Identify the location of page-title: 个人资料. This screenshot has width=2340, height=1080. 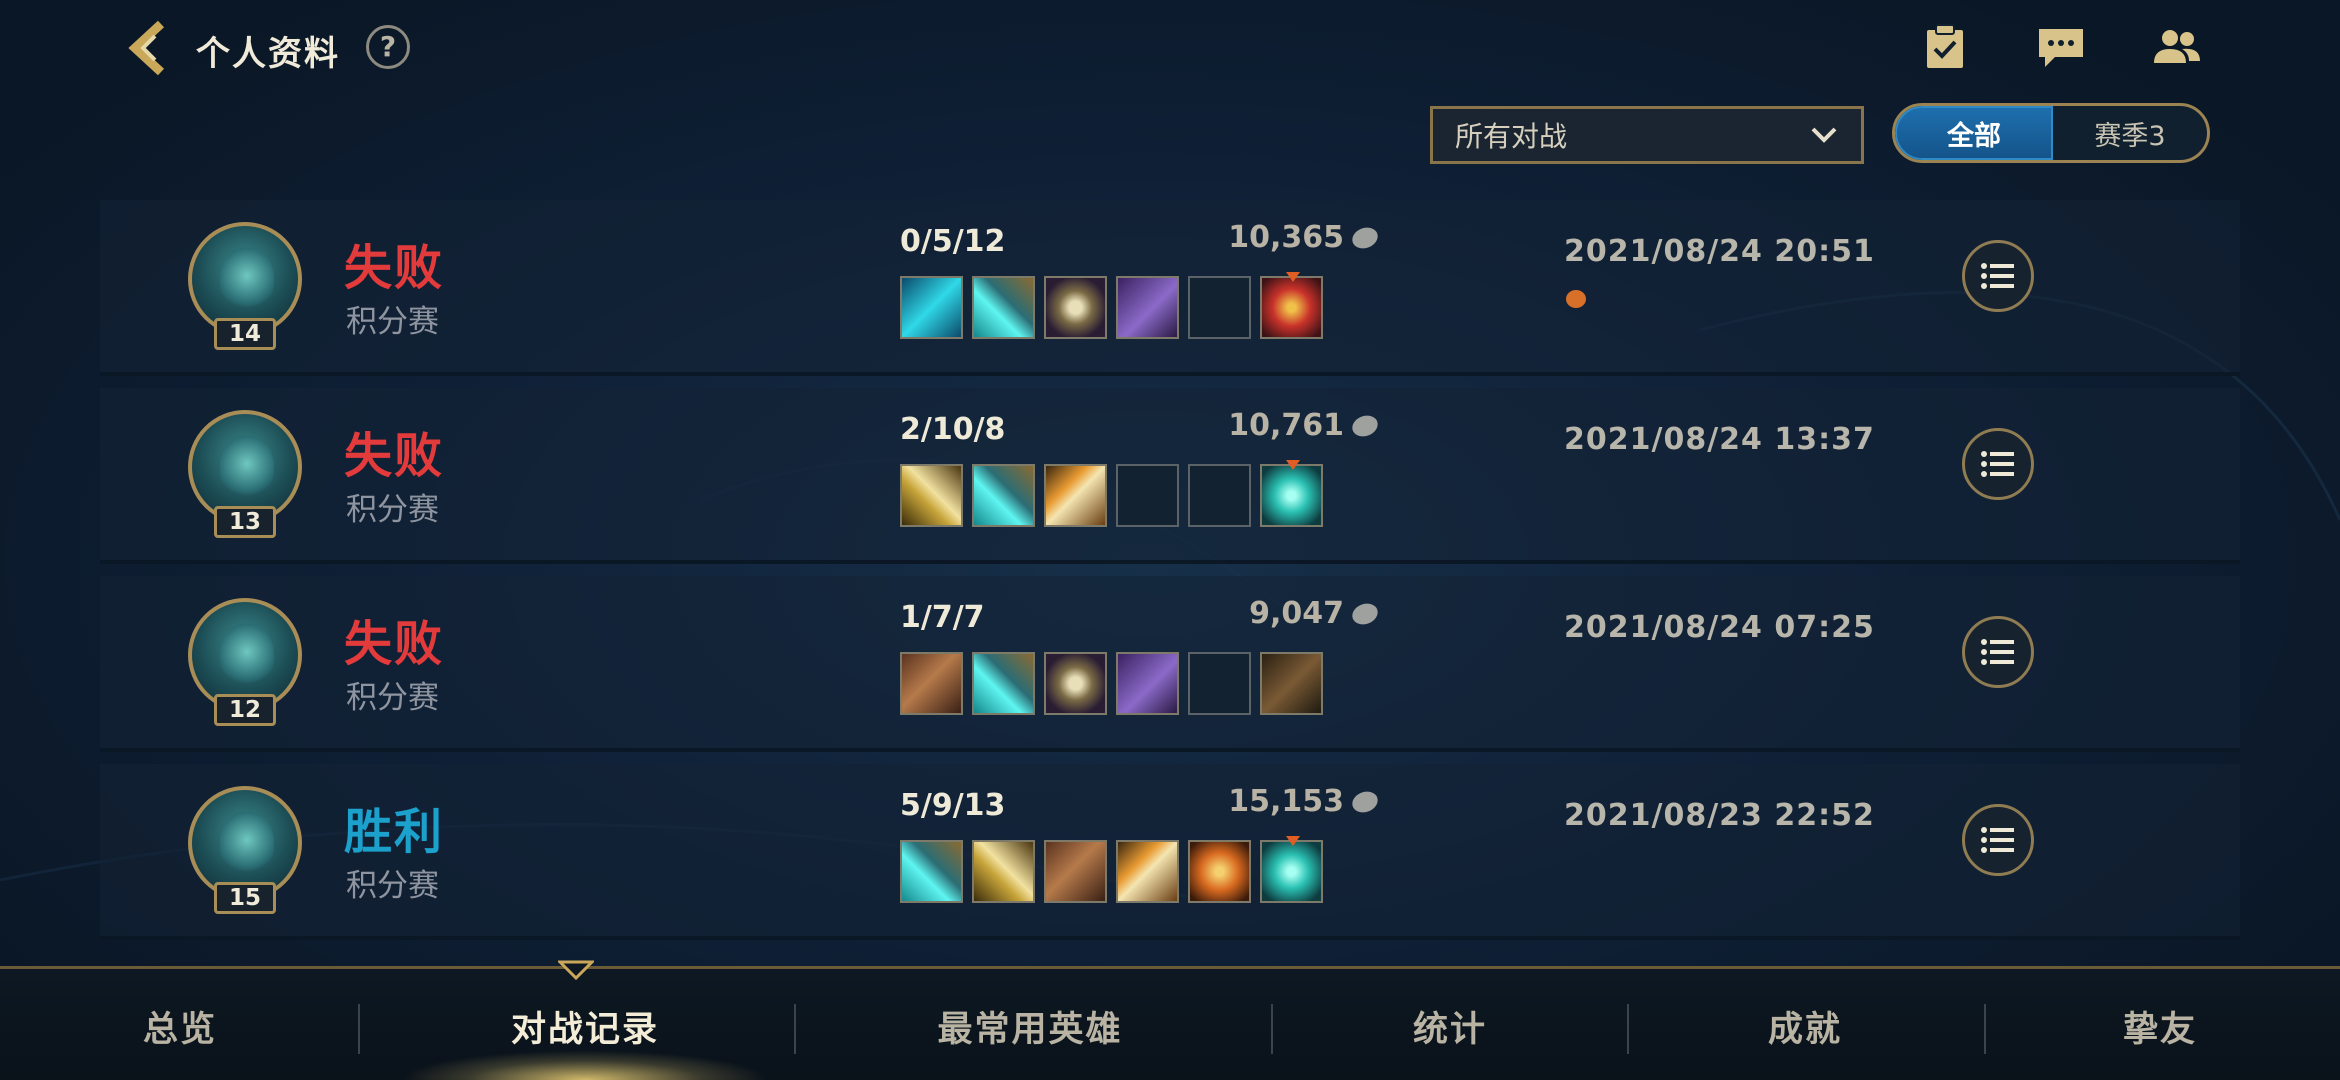
(268, 54).